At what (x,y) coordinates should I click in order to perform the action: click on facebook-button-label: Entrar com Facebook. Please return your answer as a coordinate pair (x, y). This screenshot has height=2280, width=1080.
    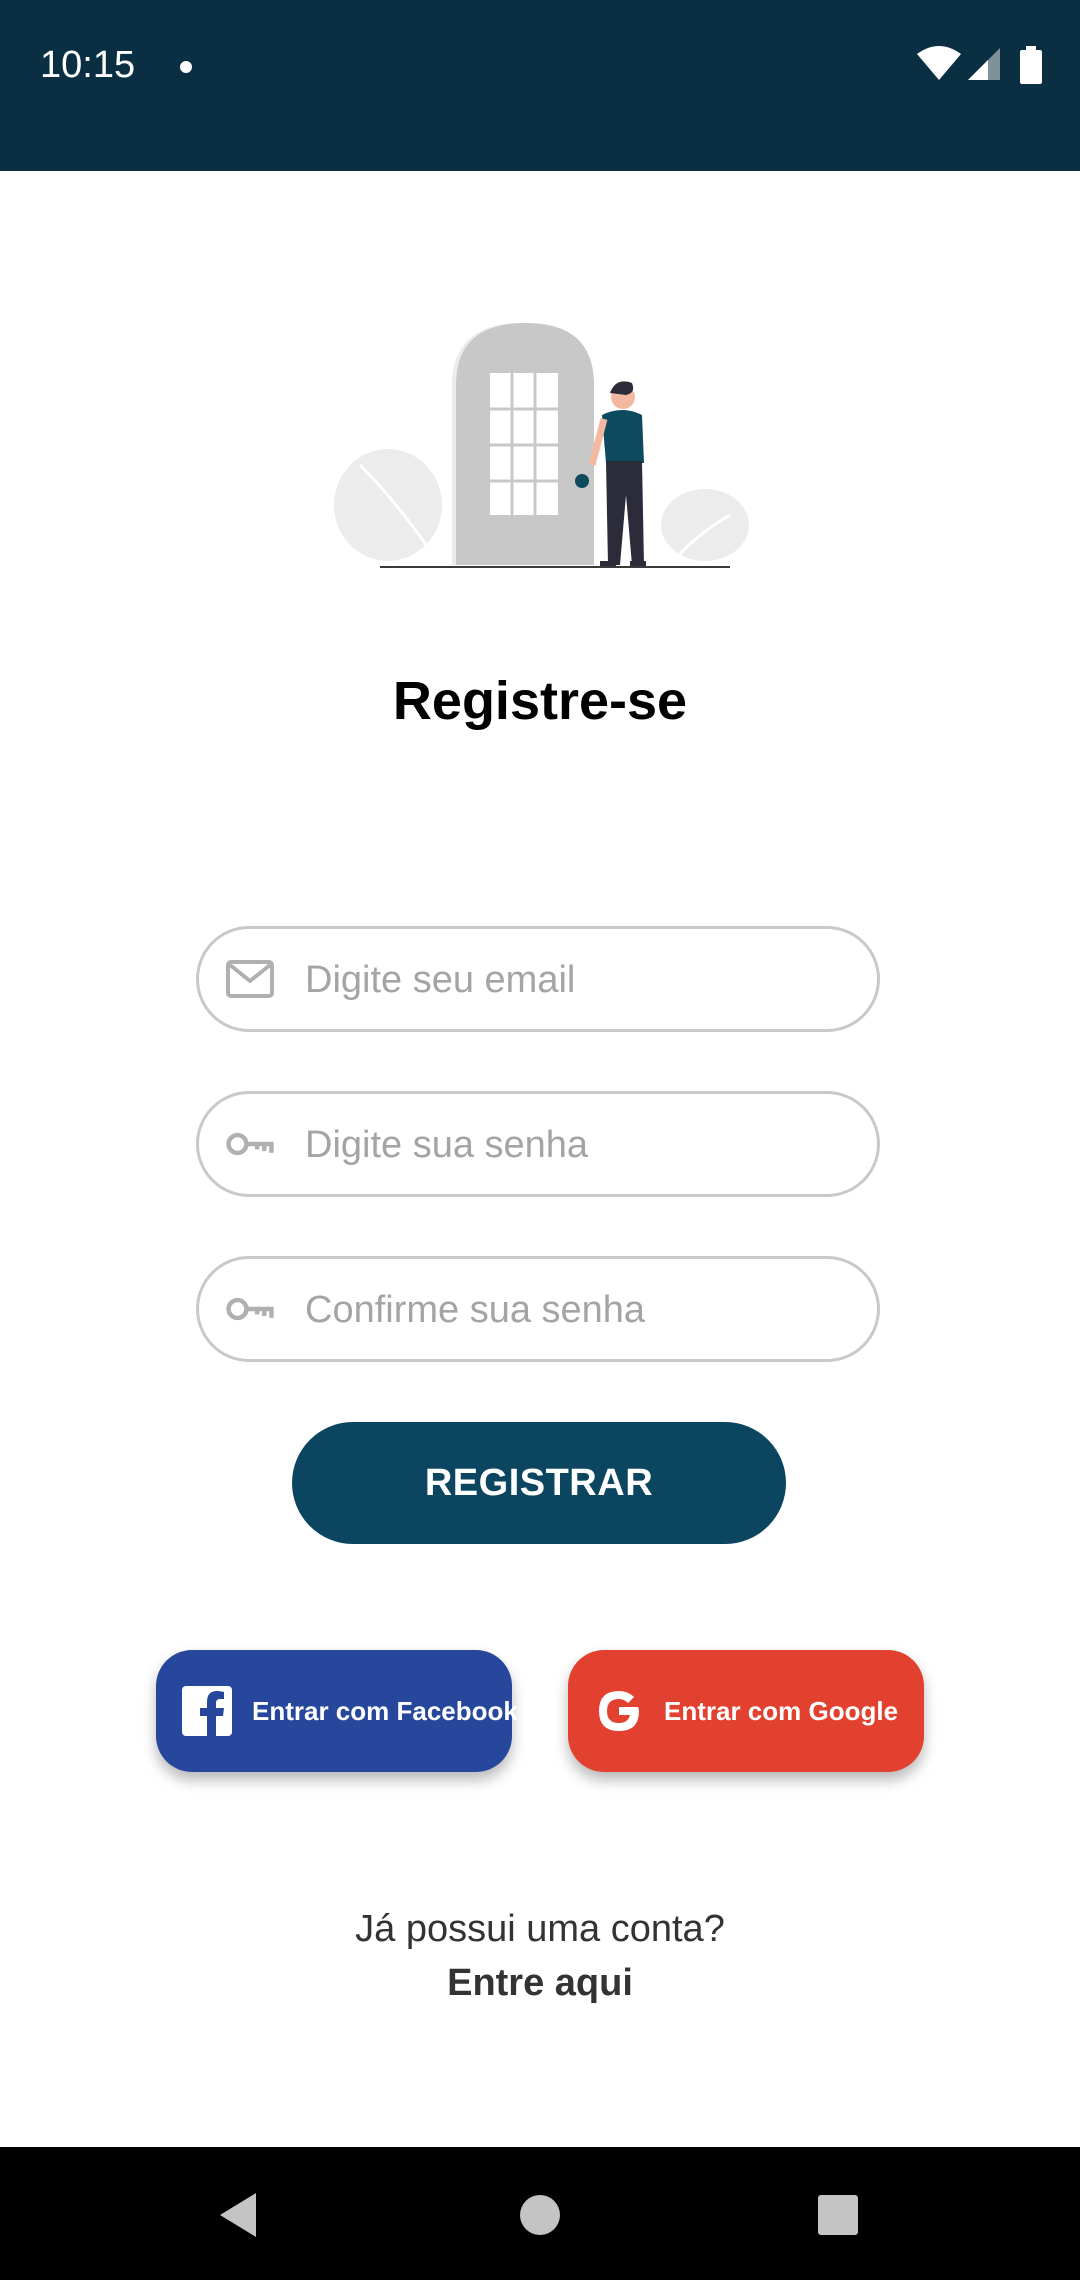
    Looking at the image, I should click on (385, 1711).